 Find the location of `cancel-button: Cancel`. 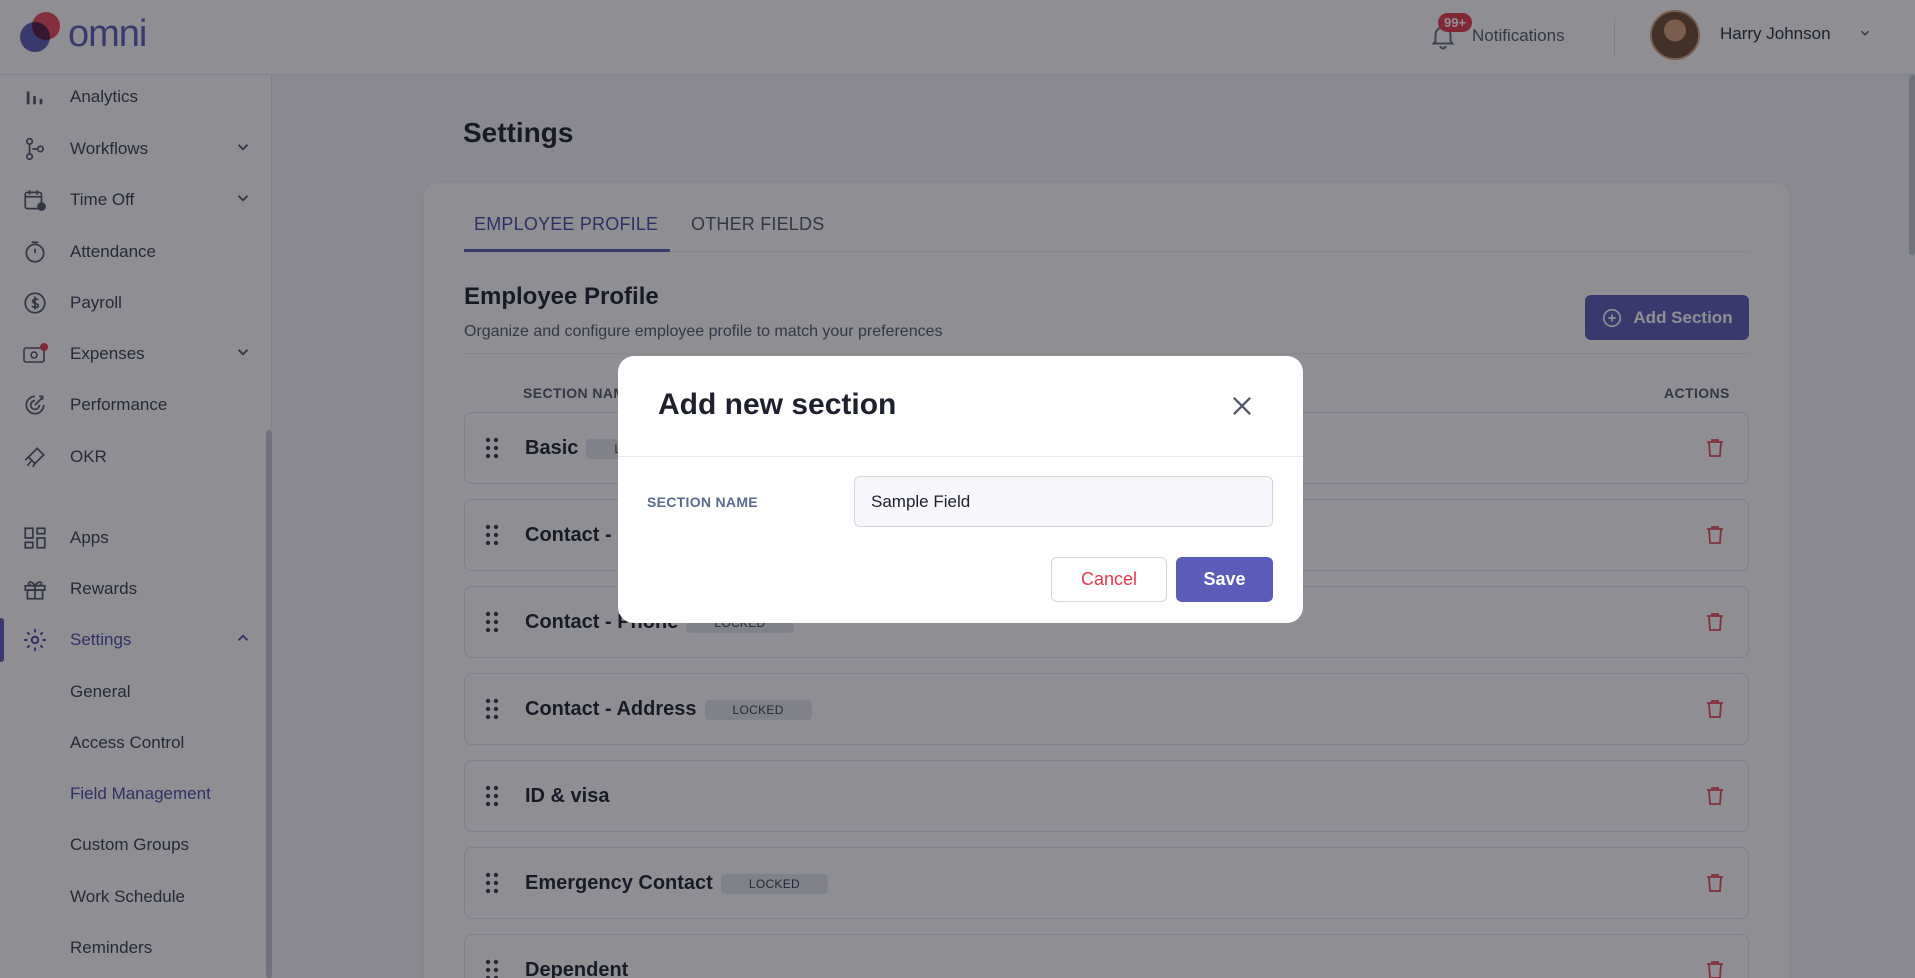

cancel-button: Cancel is located at coordinates (1109, 579).